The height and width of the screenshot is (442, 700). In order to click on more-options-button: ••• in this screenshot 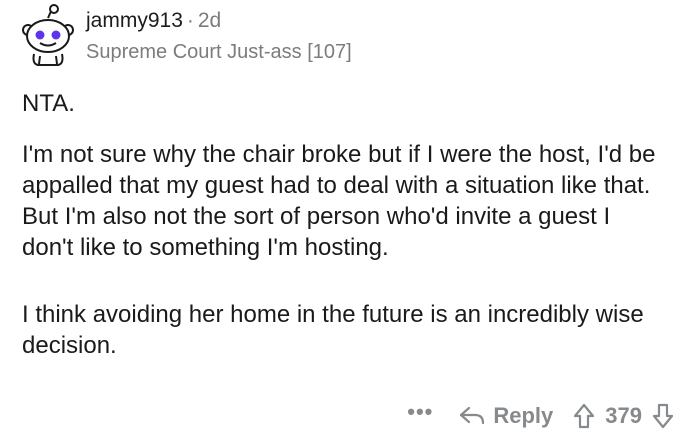, I will do `click(420, 412)`.